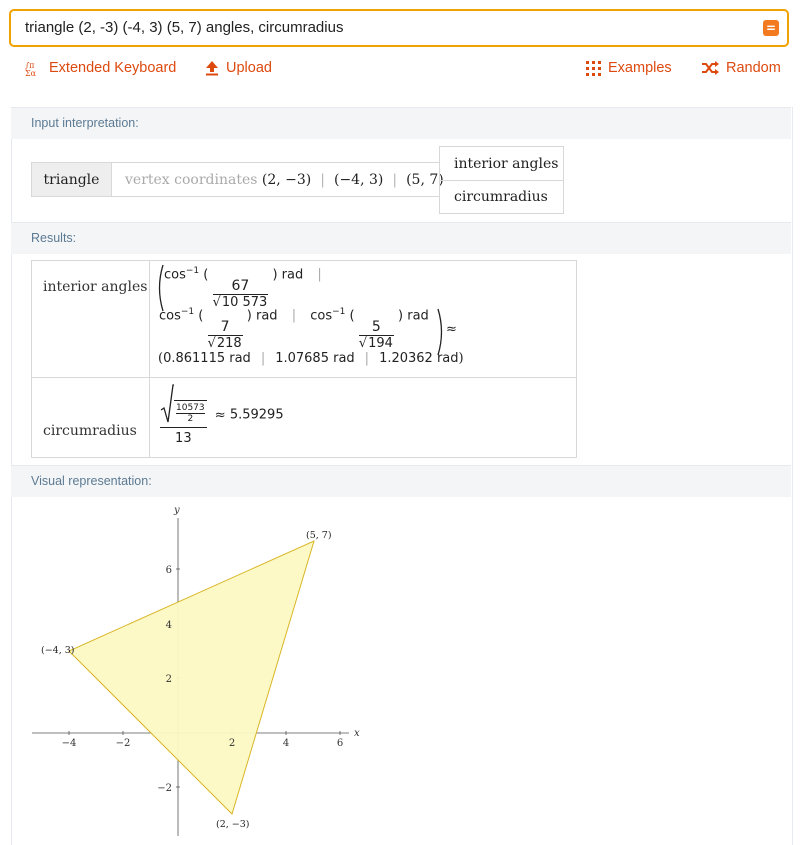 The width and height of the screenshot is (805, 845). I want to click on attribute-label: vertex coordinates, so click(191, 180).